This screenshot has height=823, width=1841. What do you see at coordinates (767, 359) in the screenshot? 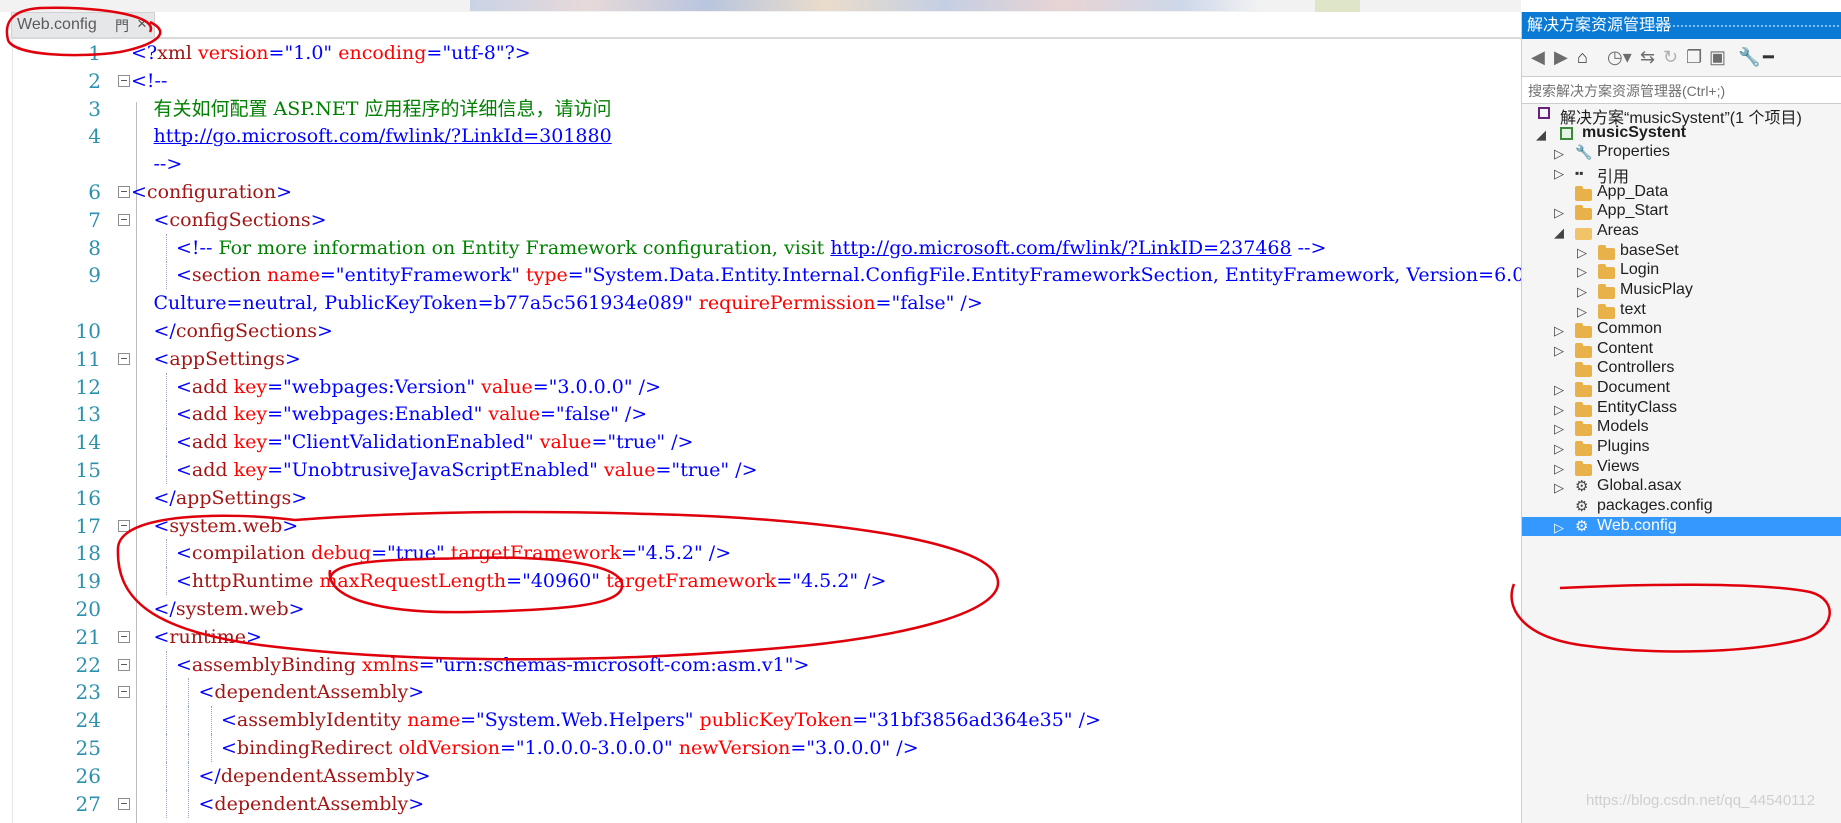
I see `code-line: 11 <appSettings>` at bounding box center [767, 359].